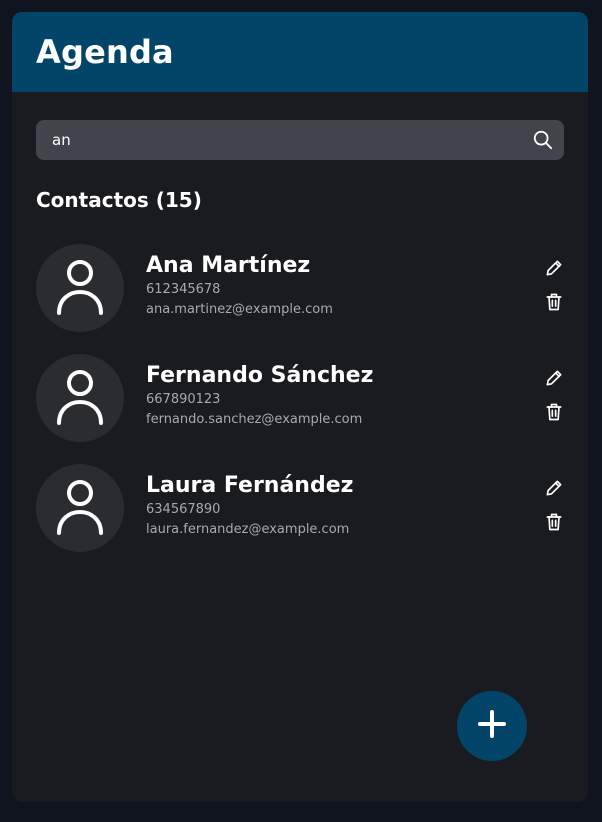 The height and width of the screenshot is (822, 602). What do you see at coordinates (543, 140) in the screenshot?
I see `search-icon` at bounding box center [543, 140].